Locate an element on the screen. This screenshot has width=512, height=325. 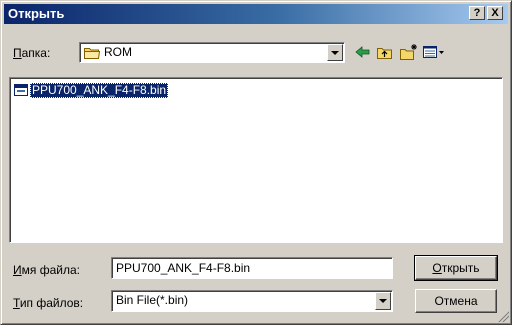
help-icon: ? is located at coordinates (477, 13).